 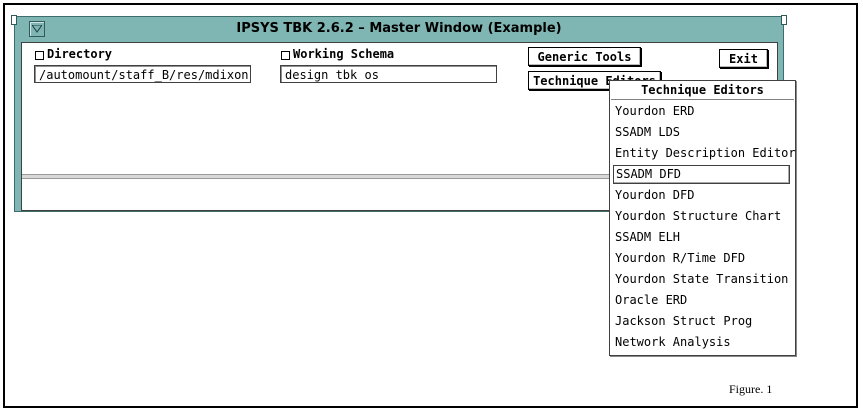 What do you see at coordinates (701, 174) in the screenshot?
I see `menu-item: SSADM DFD` at bounding box center [701, 174].